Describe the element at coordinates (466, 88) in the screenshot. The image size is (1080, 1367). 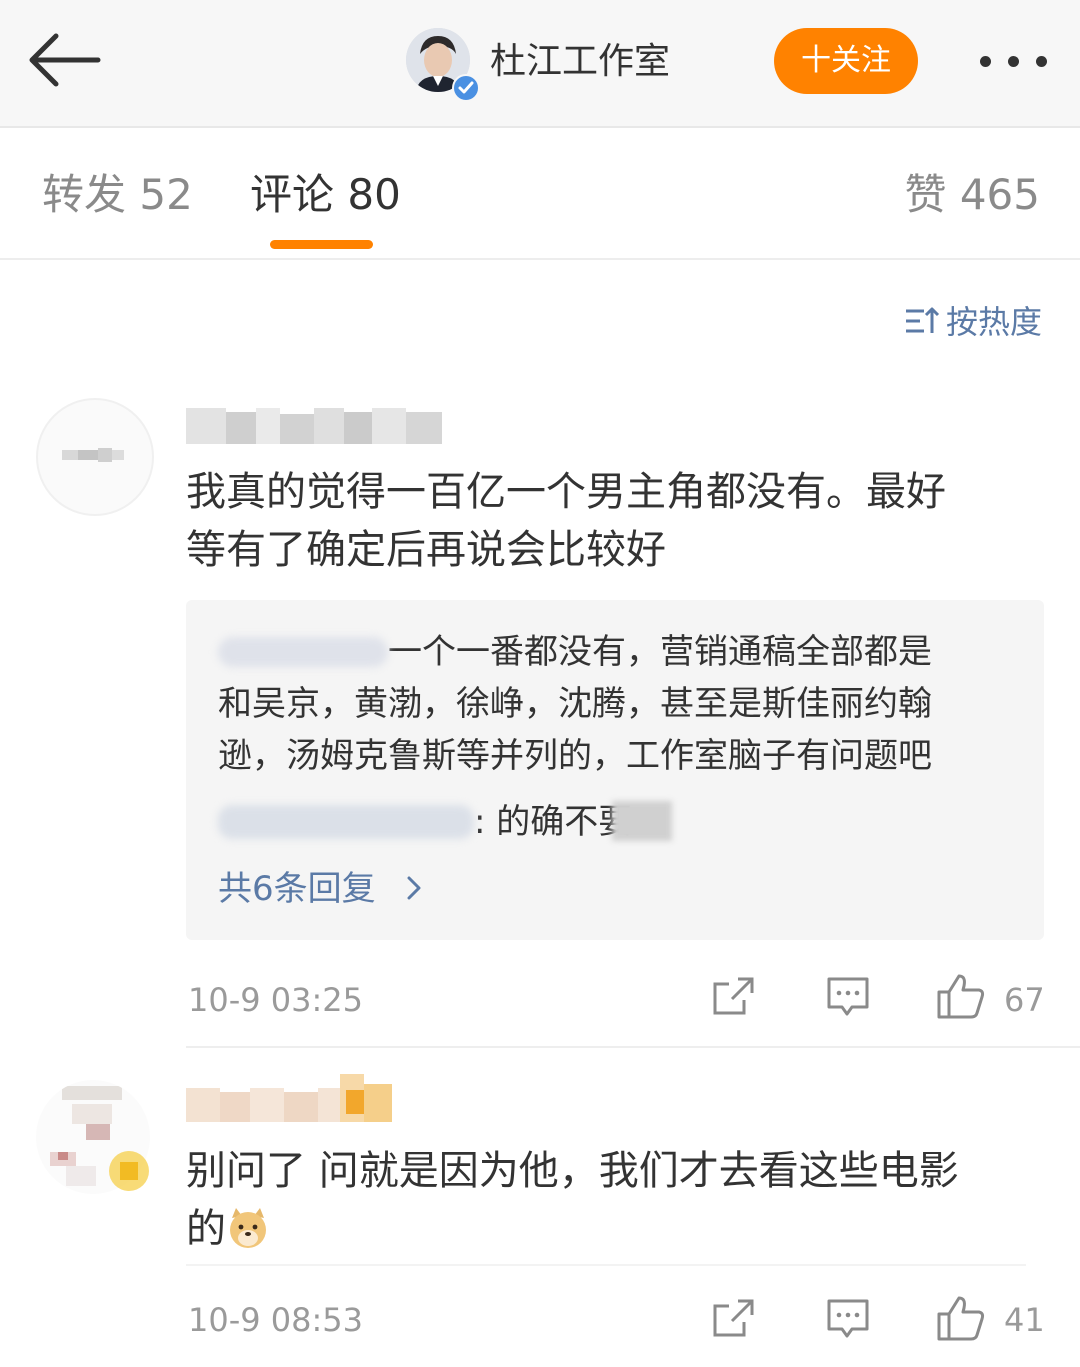
I see `verified-badge-icon` at that location.